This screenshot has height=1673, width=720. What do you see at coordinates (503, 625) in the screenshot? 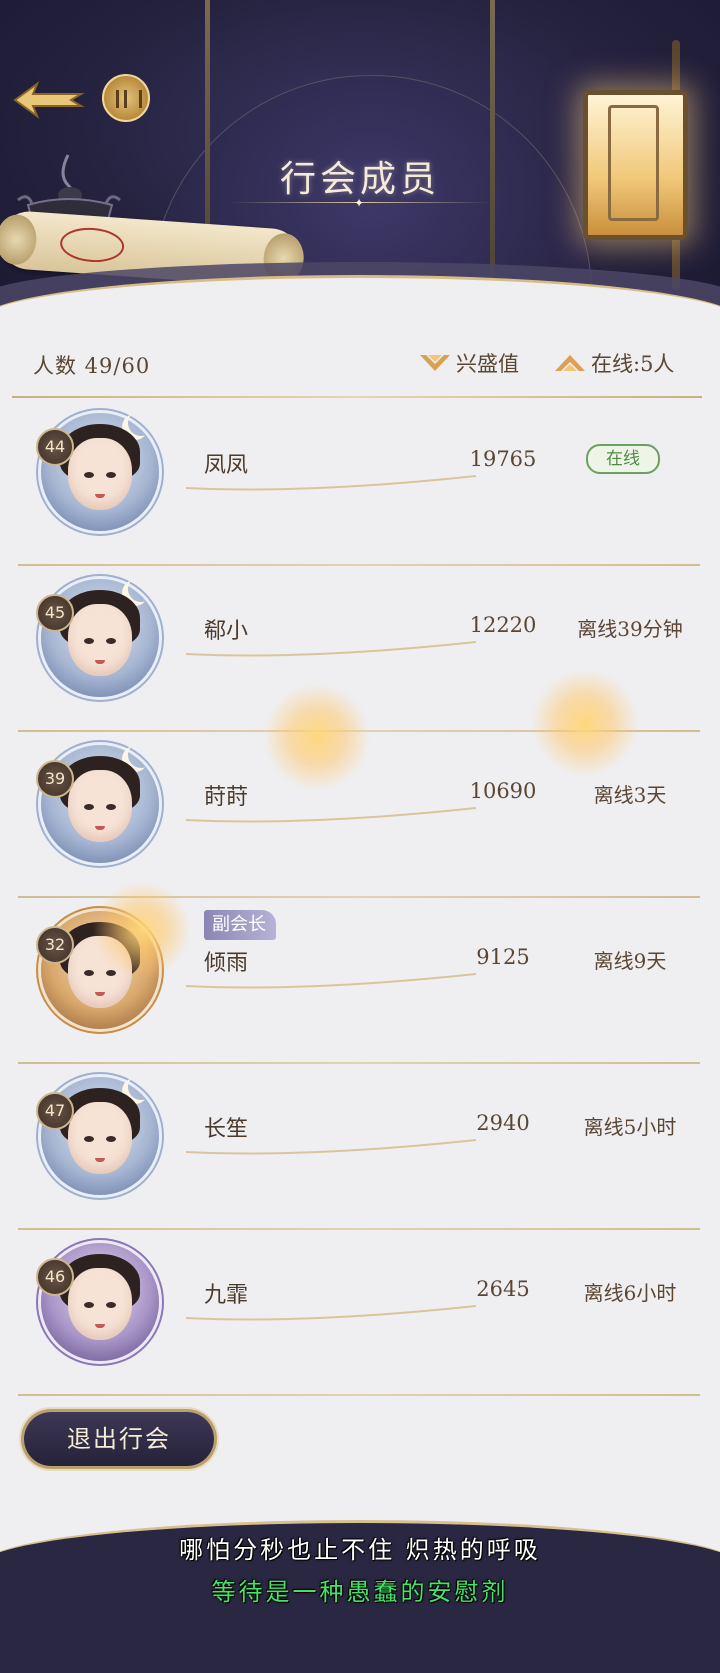
I see `prosperity-score: 12220` at bounding box center [503, 625].